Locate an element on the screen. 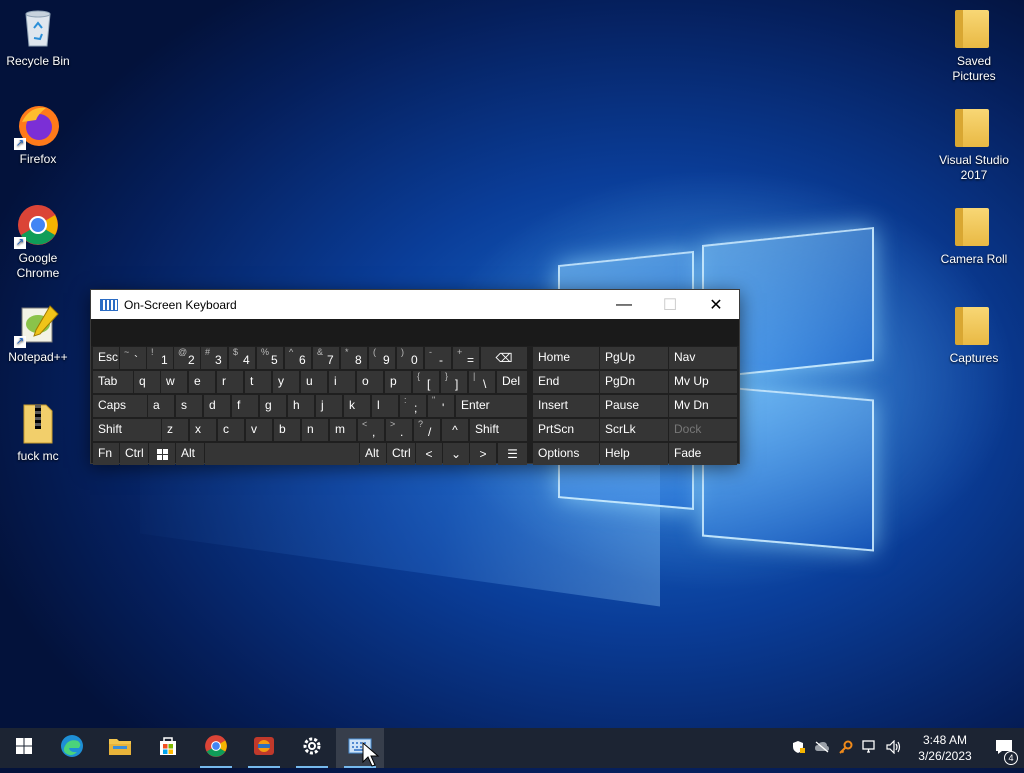  key-n: n is located at coordinates (315, 430).